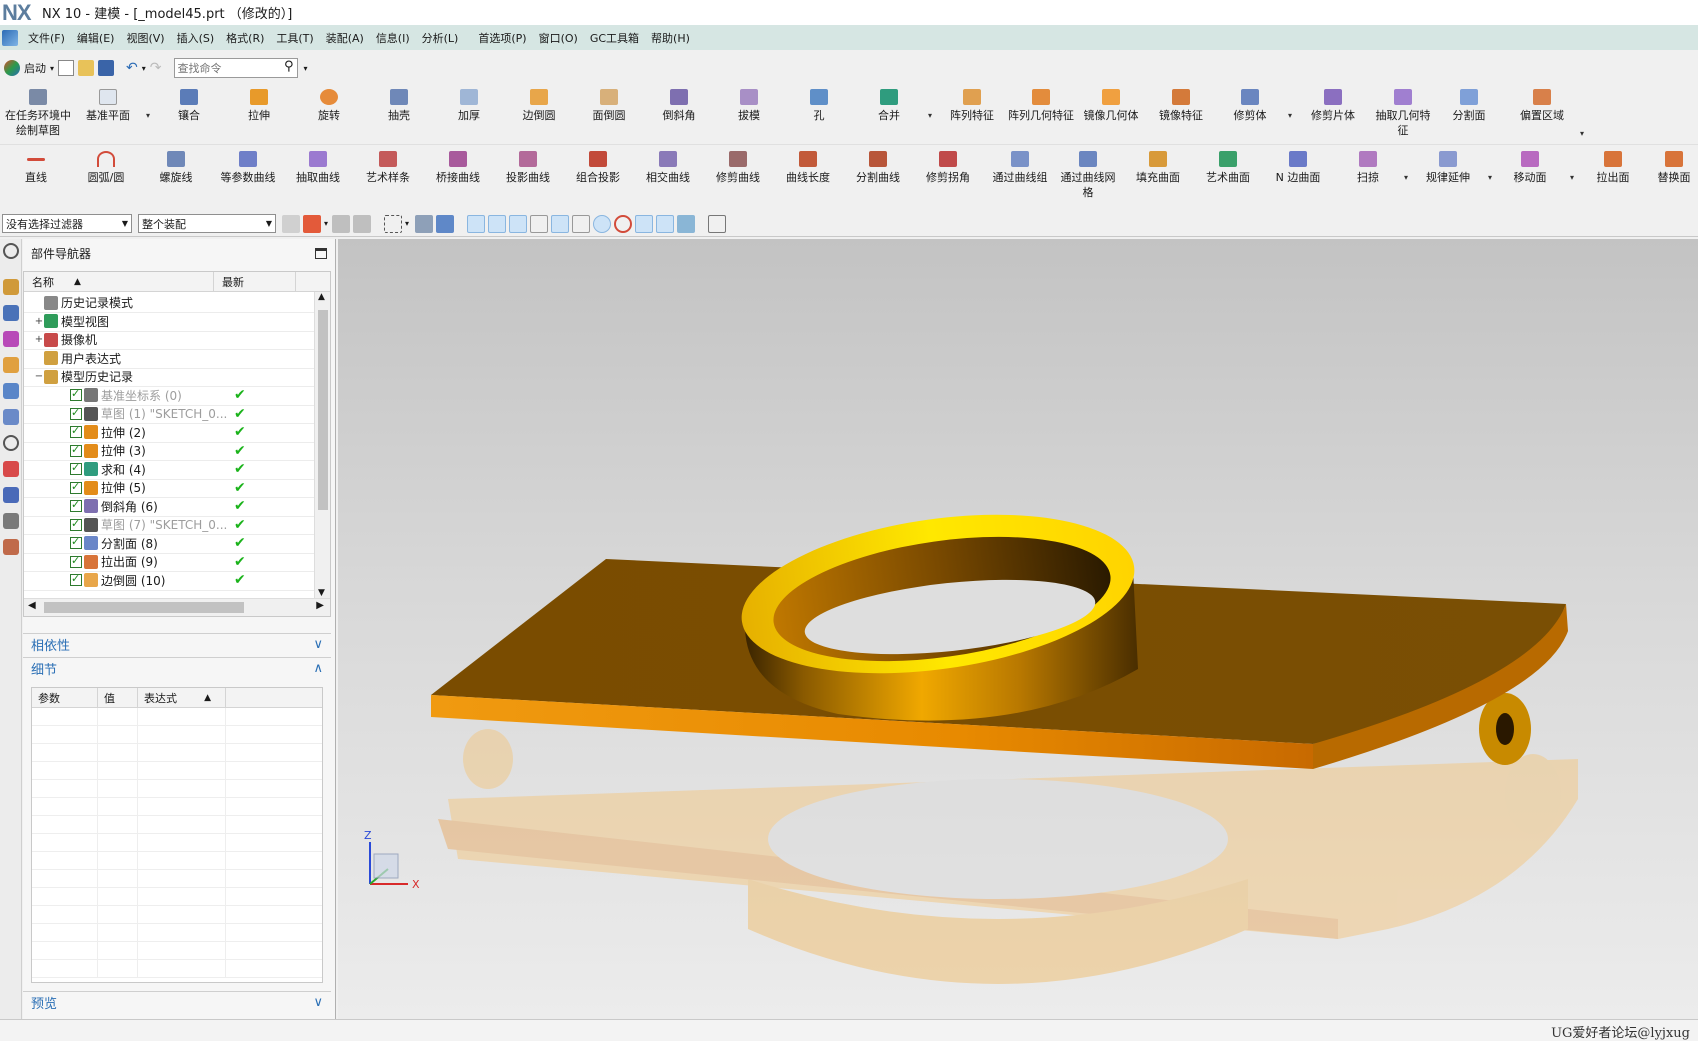  Describe the element at coordinates (66, 68) in the screenshot. I see `new-file-icon` at that location.